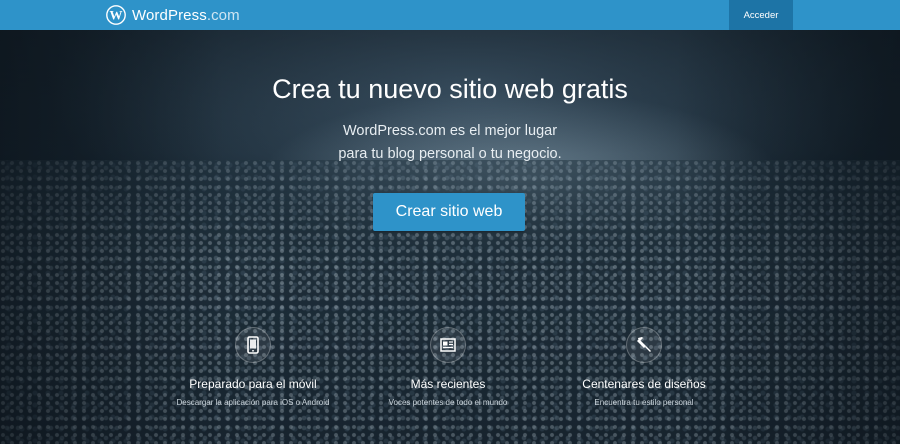 The width and height of the screenshot is (900, 444). I want to click on create-site-button: Crear sitio web, so click(449, 212).